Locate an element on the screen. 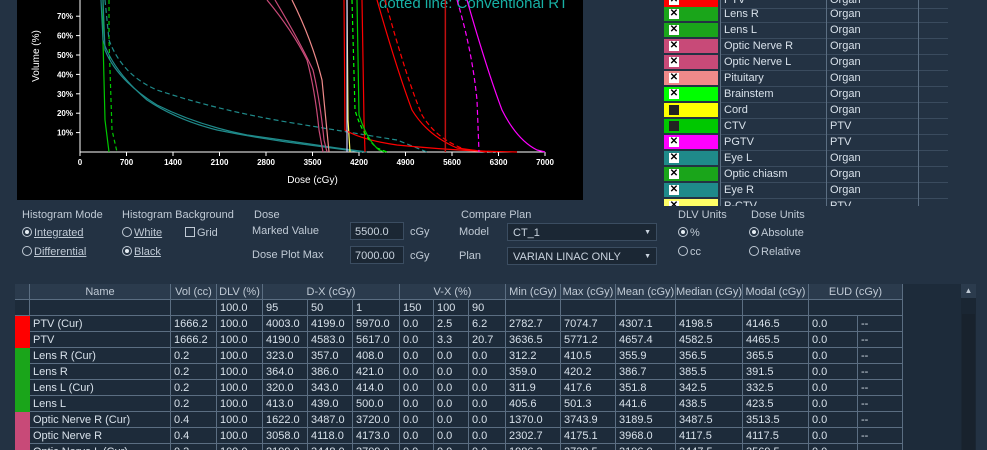  table-vertical-scrollbar: ▲ is located at coordinates (968, 367).